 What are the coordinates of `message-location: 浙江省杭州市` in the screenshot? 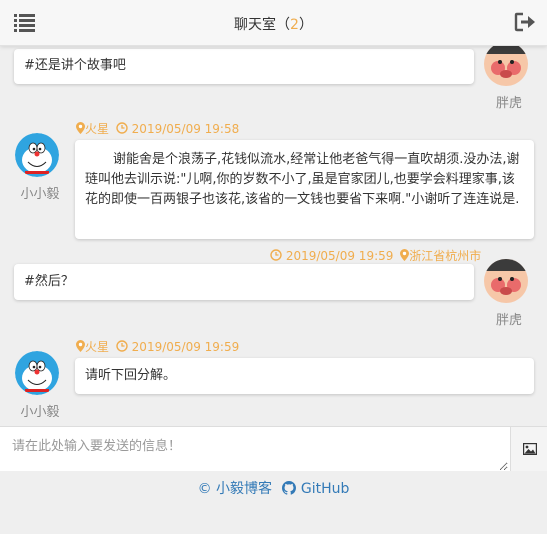 It's located at (445, 256).